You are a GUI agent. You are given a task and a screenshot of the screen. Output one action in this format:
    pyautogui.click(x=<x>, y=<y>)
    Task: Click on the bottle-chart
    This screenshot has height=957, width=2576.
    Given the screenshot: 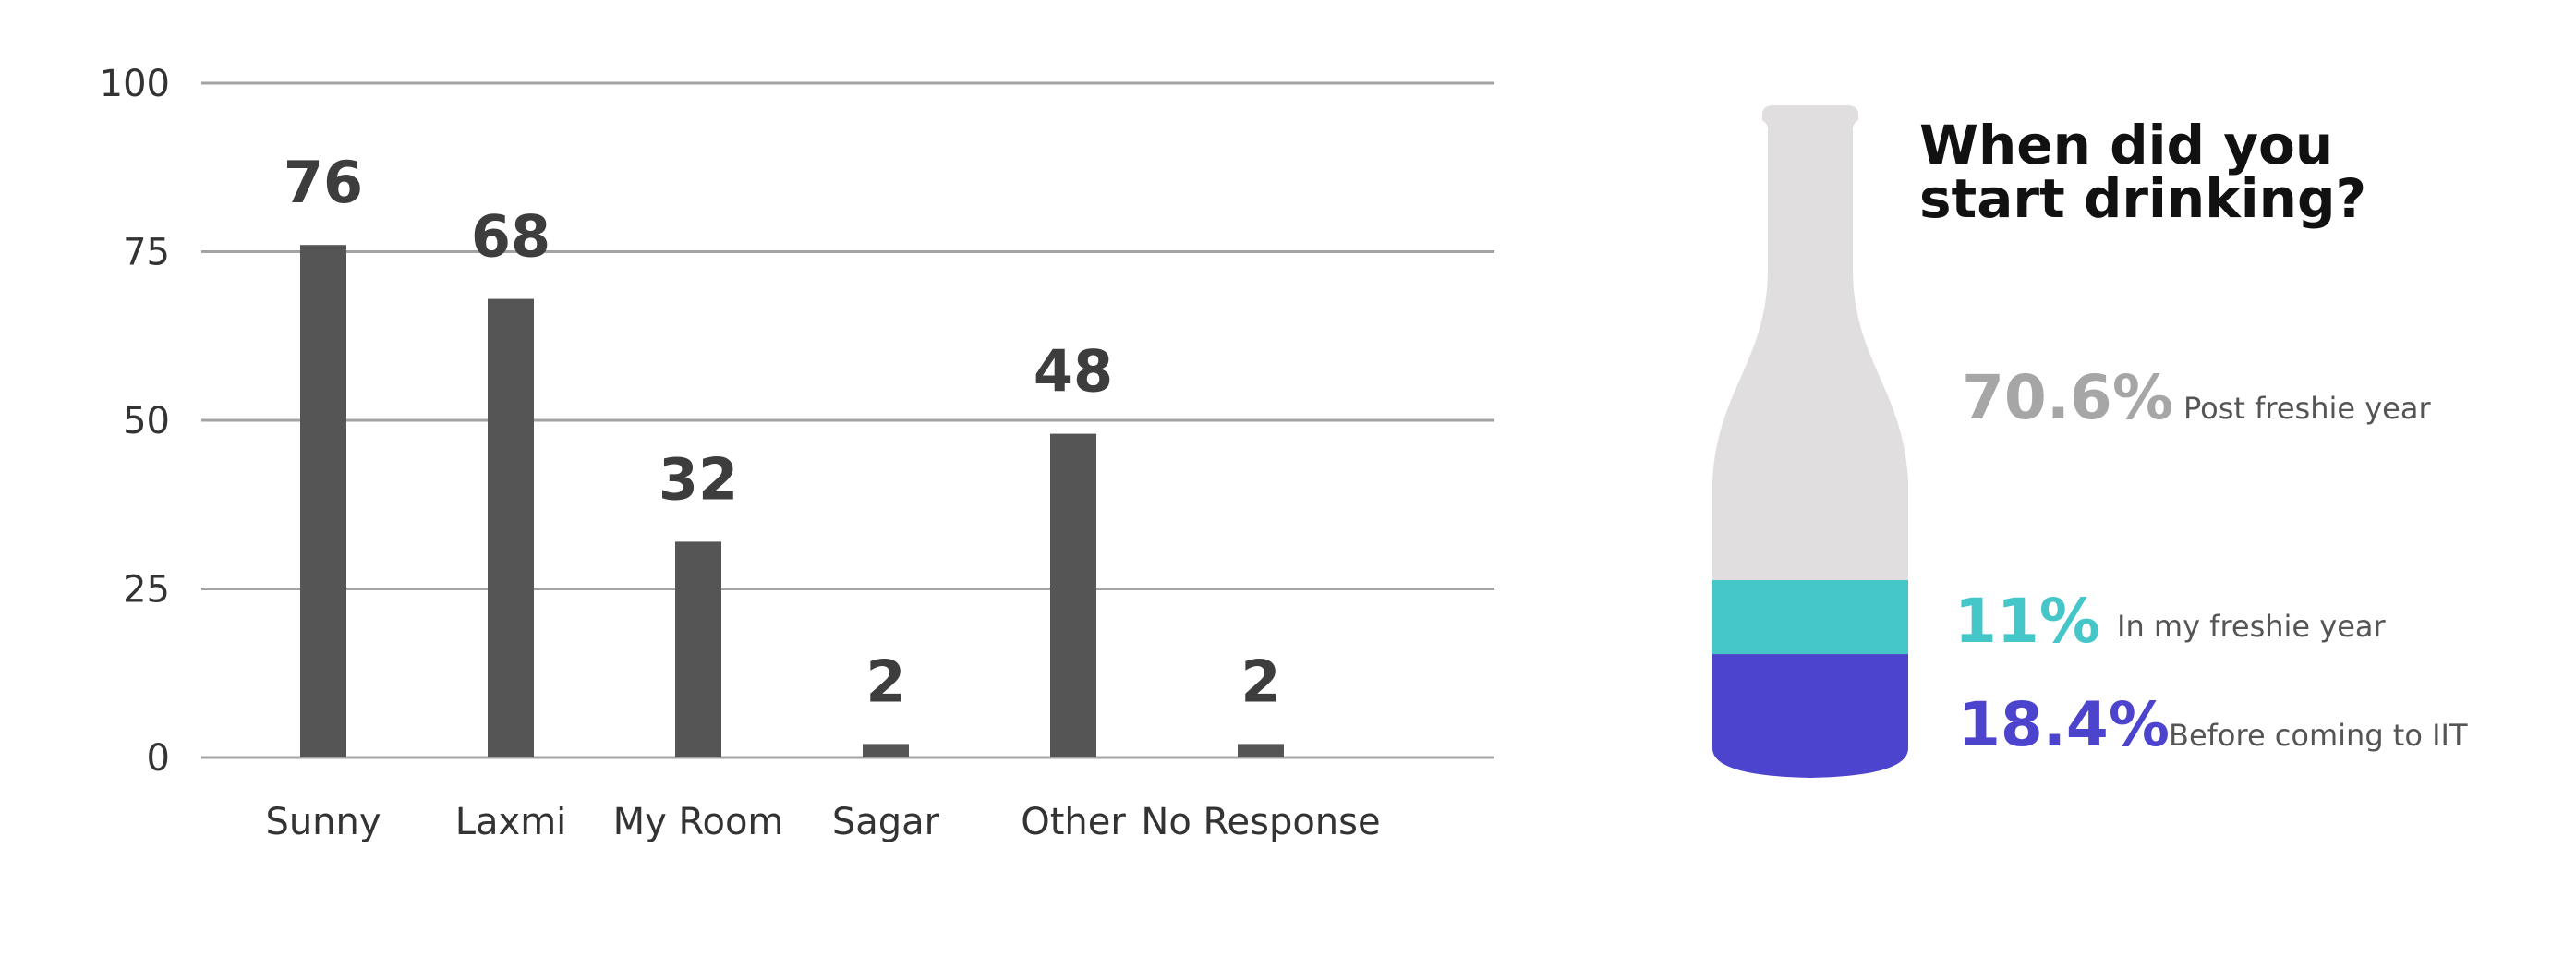 What is the action you would take?
    pyautogui.click(x=1810, y=441)
    